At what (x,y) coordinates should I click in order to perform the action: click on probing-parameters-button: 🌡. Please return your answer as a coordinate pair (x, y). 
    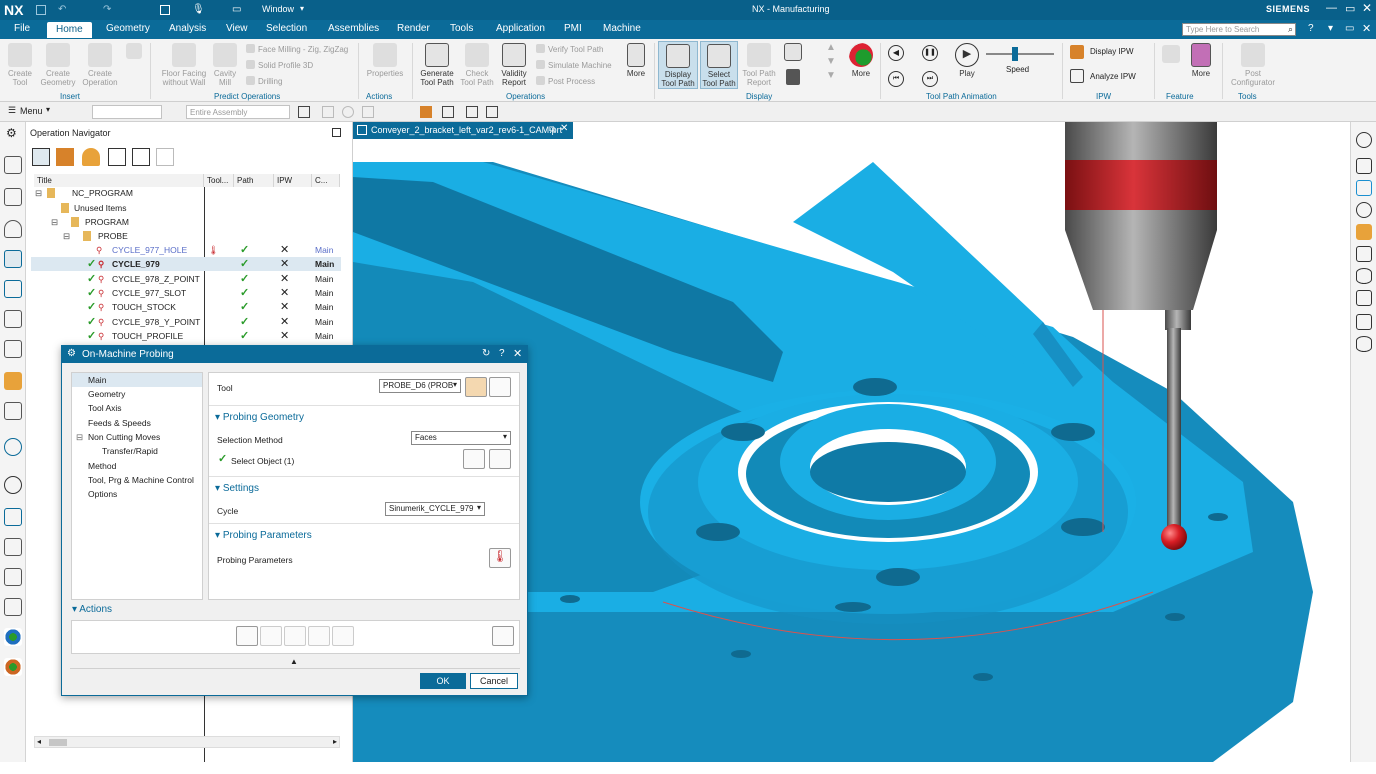
    Looking at the image, I should click on (500, 558).